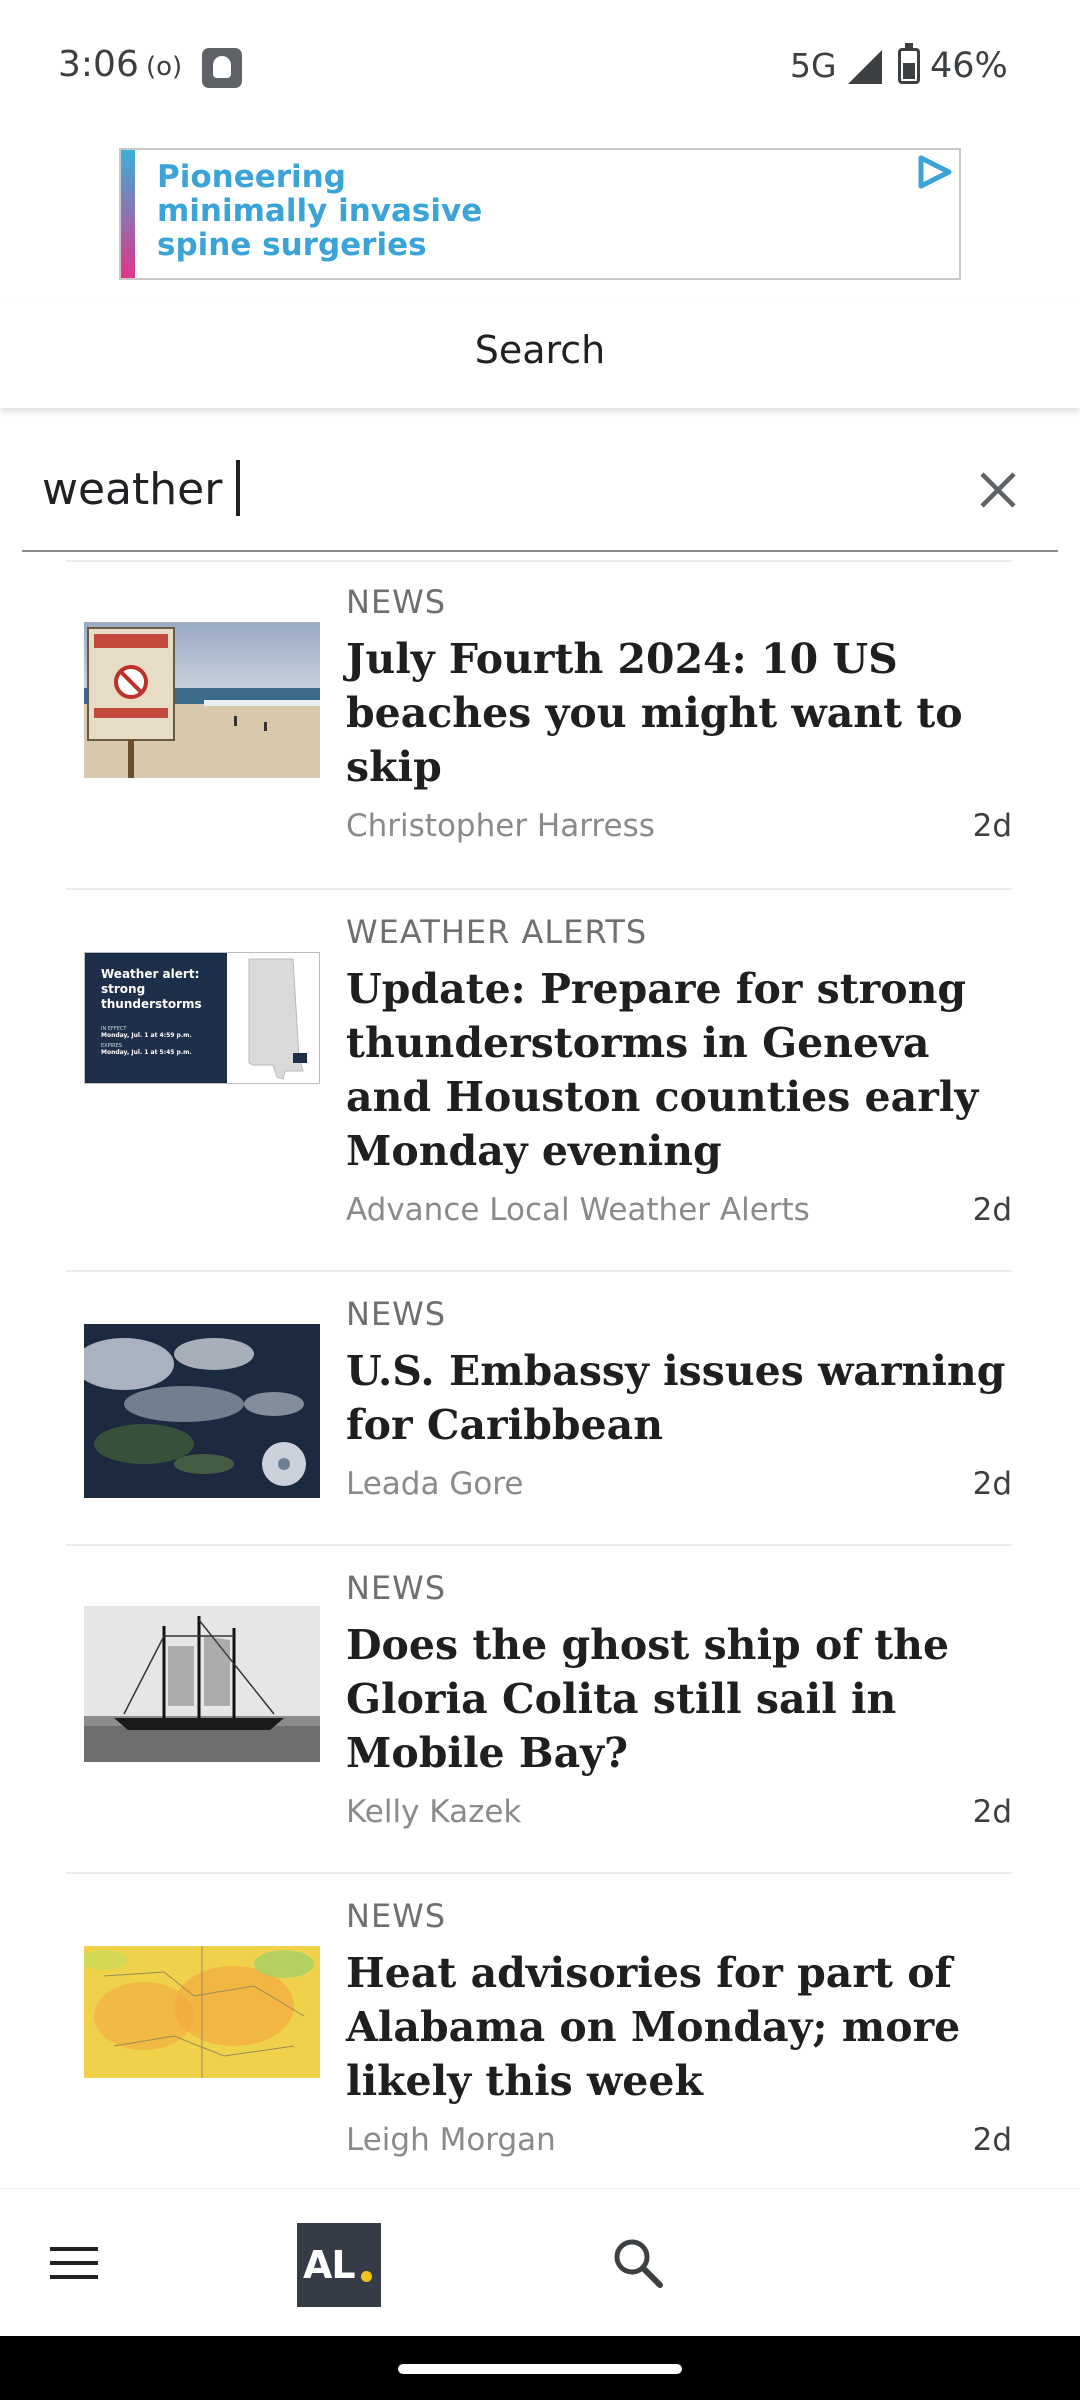 Image resolution: width=1080 pixels, height=2400 pixels. What do you see at coordinates (679, 1484) in the screenshot?
I see `result-meta: Leada Gore 2d` at bounding box center [679, 1484].